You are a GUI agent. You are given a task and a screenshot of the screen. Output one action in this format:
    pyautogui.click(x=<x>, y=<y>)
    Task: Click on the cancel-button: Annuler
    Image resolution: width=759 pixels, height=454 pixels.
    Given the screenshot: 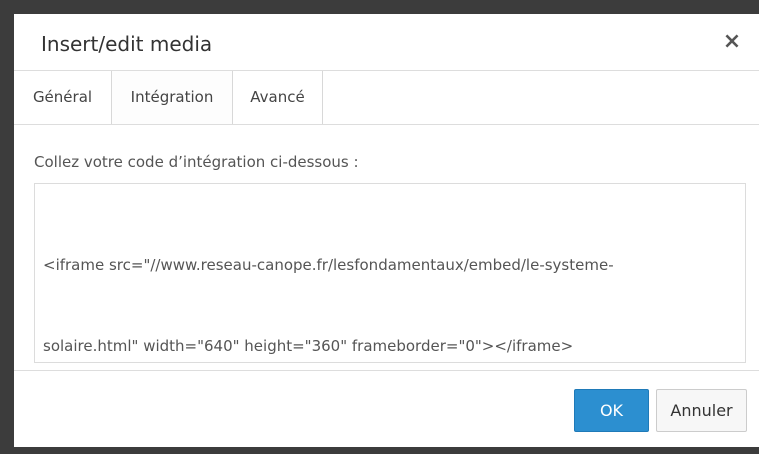 What is the action you would take?
    pyautogui.click(x=701, y=410)
    